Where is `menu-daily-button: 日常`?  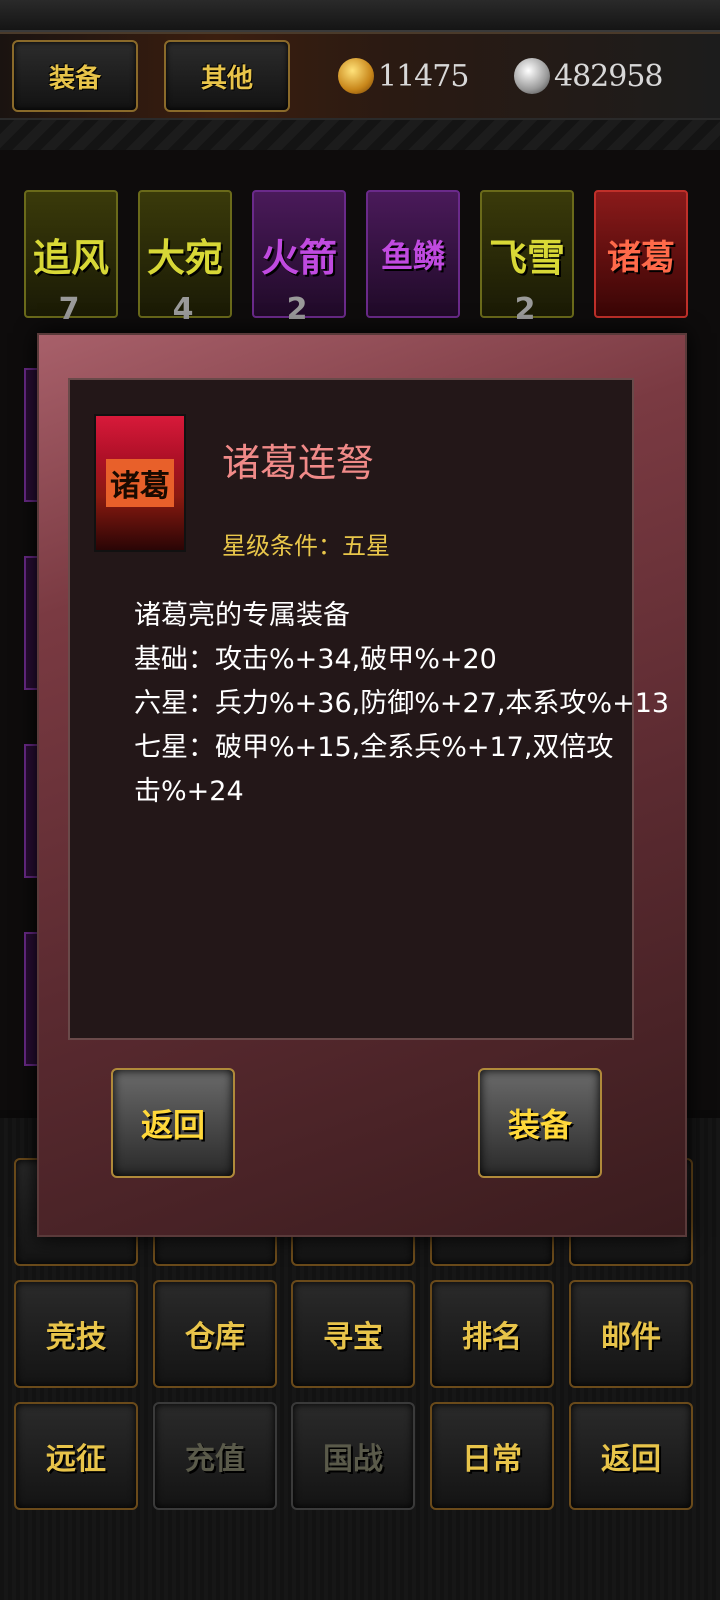
menu-daily-button: 日常 is located at coordinates (492, 1456).